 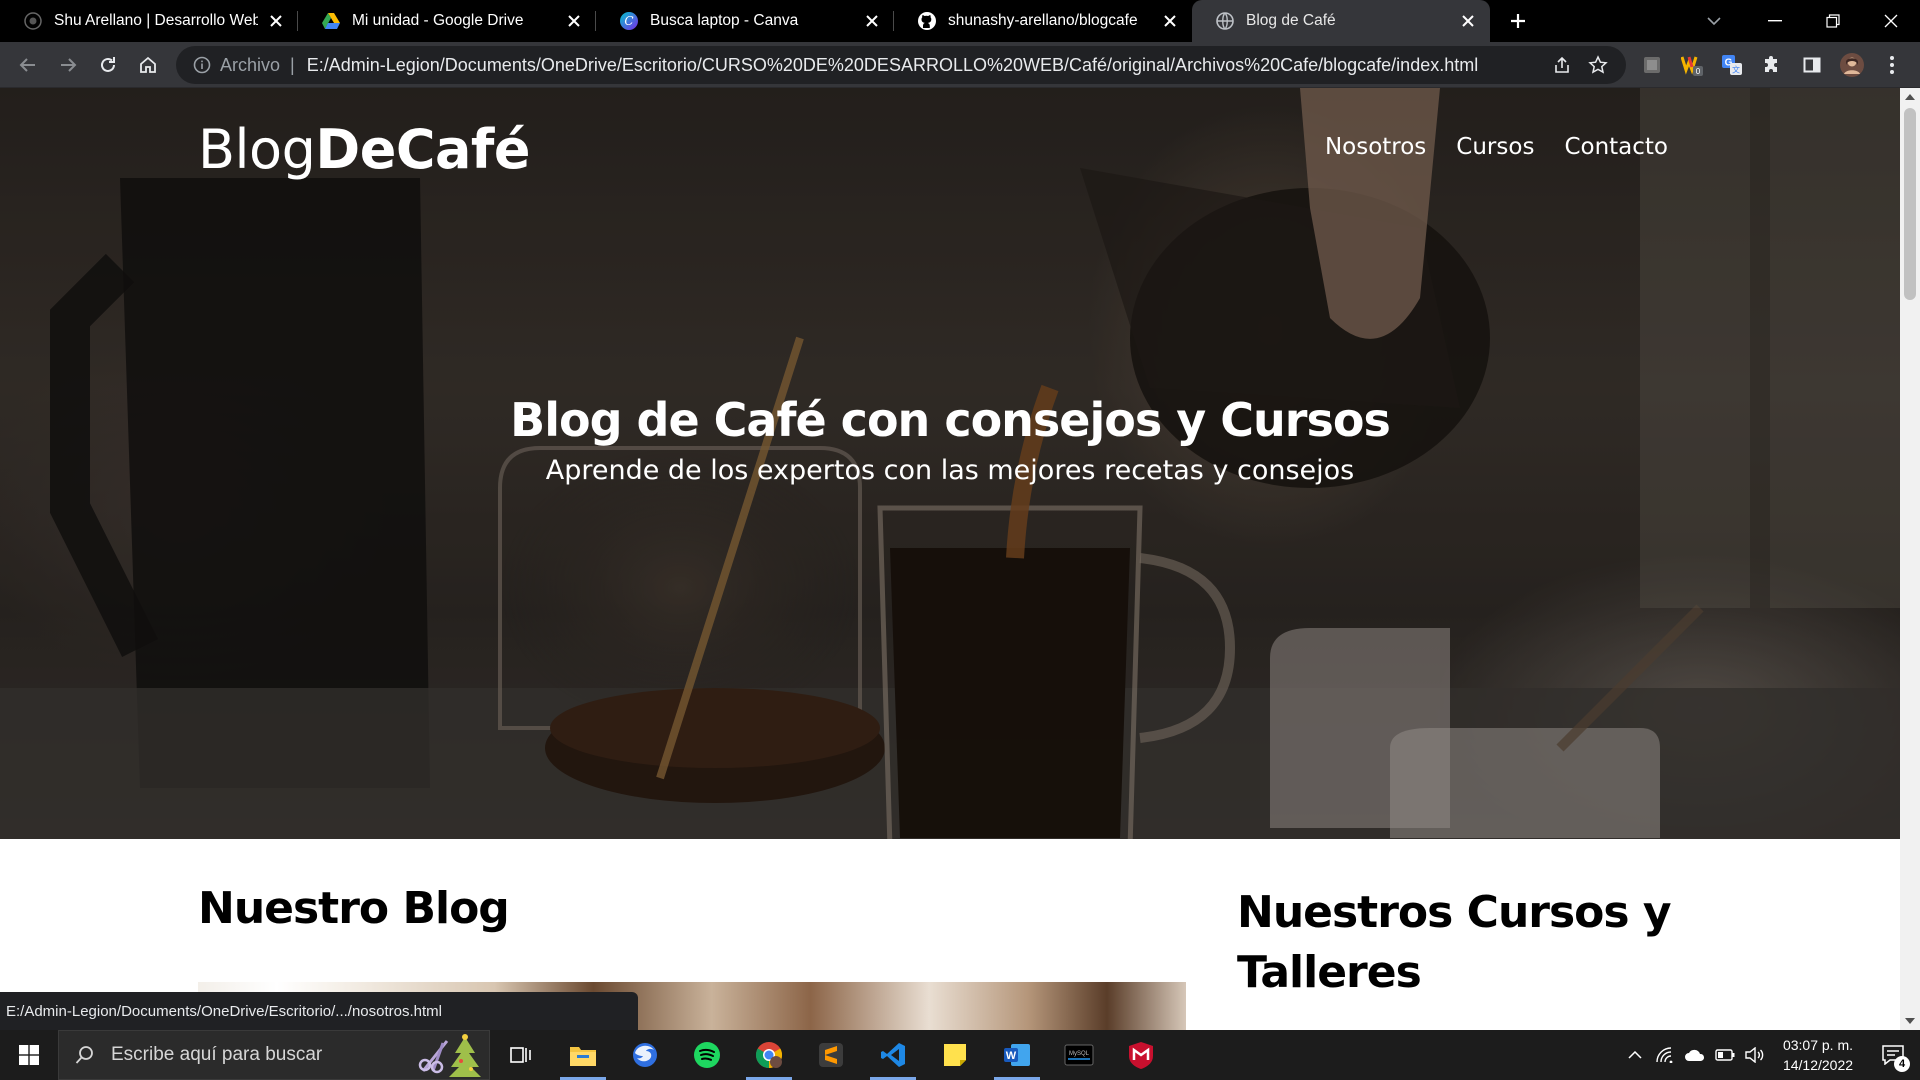 I want to click on sticky-notes-icon, so click(x=955, y=1055).